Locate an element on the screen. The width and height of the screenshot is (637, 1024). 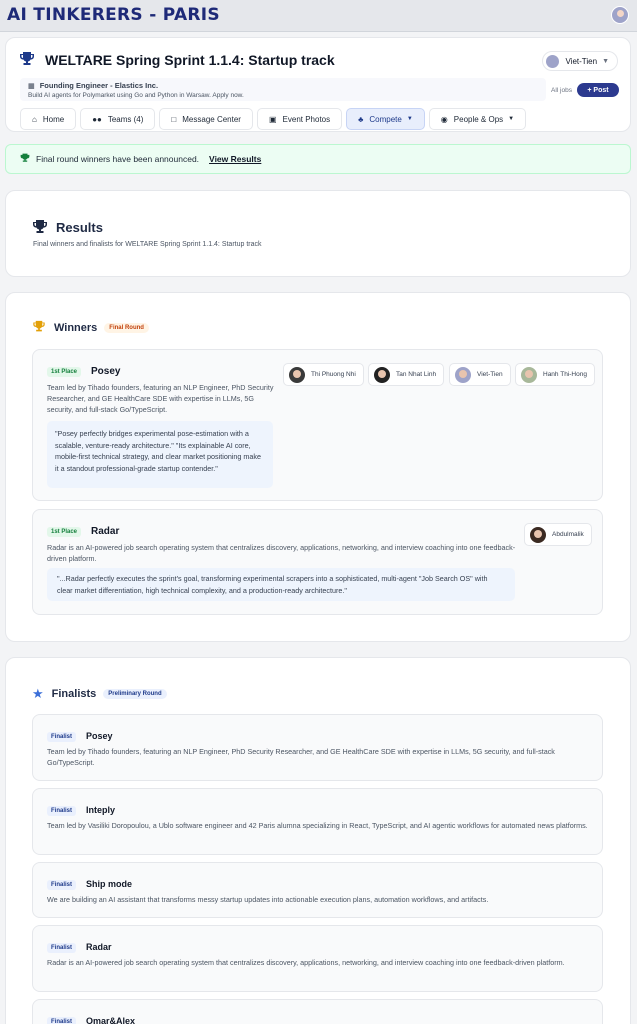
tab-compete: ♣ Compete ▼ is located at coordinates (385, 119).